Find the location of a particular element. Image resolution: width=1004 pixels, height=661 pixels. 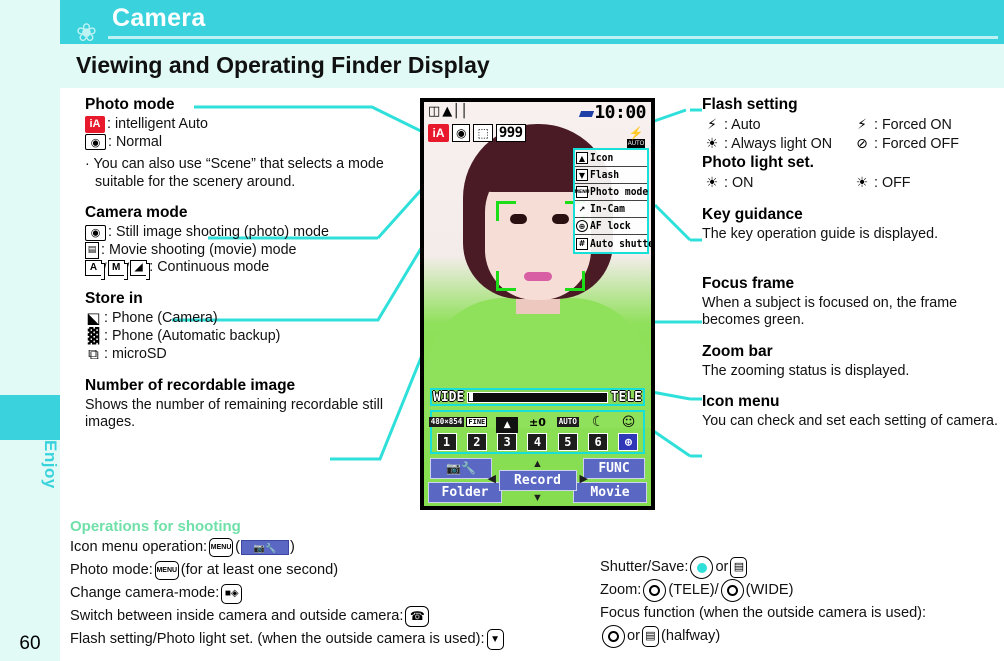

operation-label: Zoom: is located at coordinates (621, 590).